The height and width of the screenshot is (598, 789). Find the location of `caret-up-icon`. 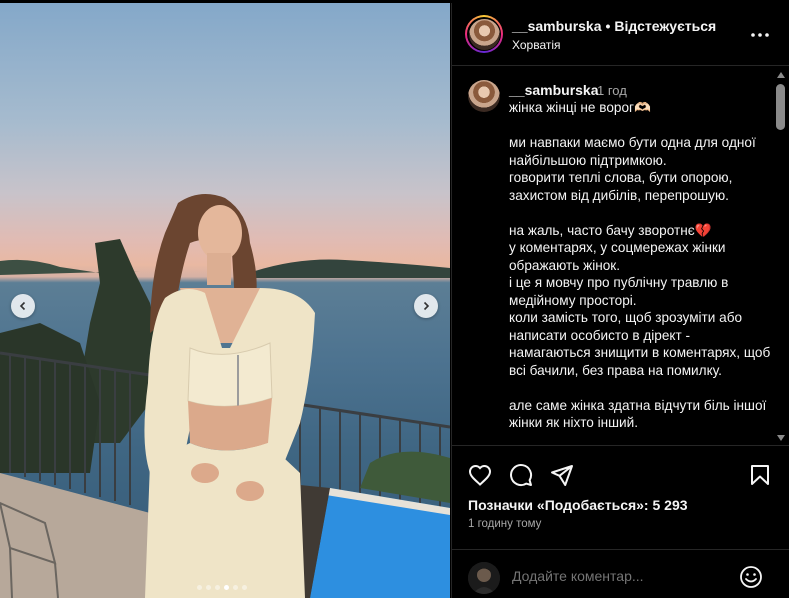

caret-up-icon is located at coordinates (781, 75).